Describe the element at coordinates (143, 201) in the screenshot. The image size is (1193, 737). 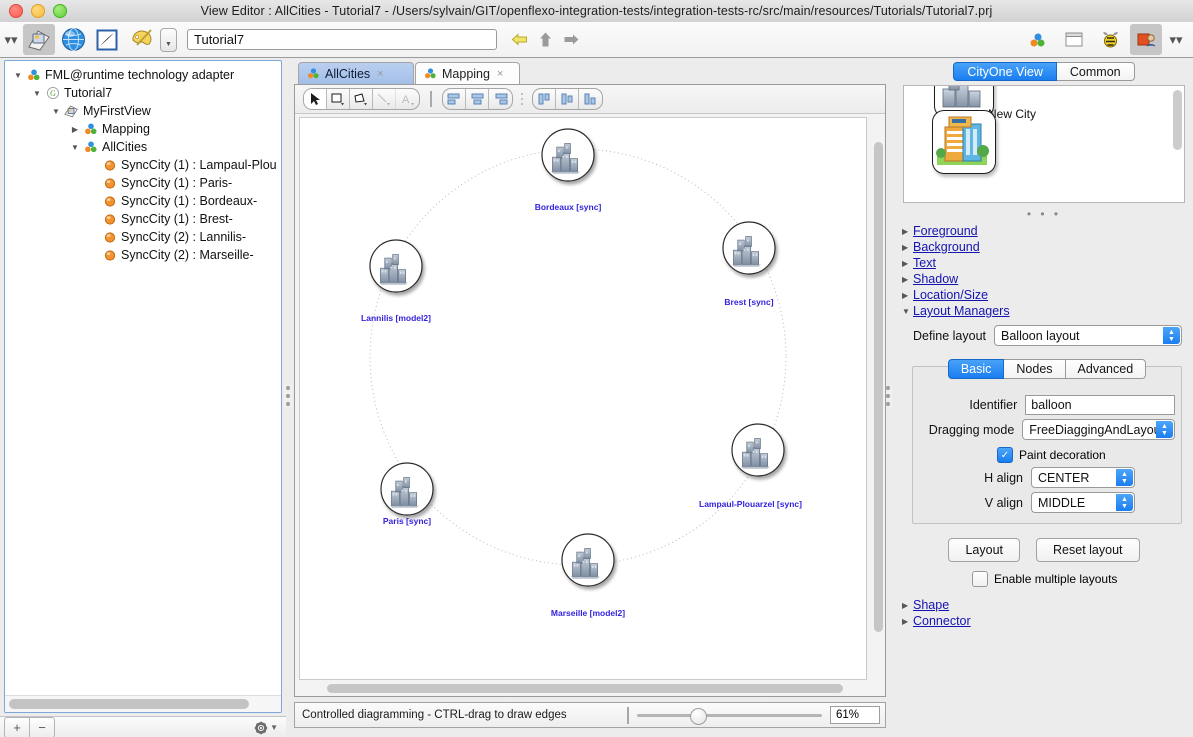
I see `tree-item: SyncCity (1) : Bordeaux-` at that location.